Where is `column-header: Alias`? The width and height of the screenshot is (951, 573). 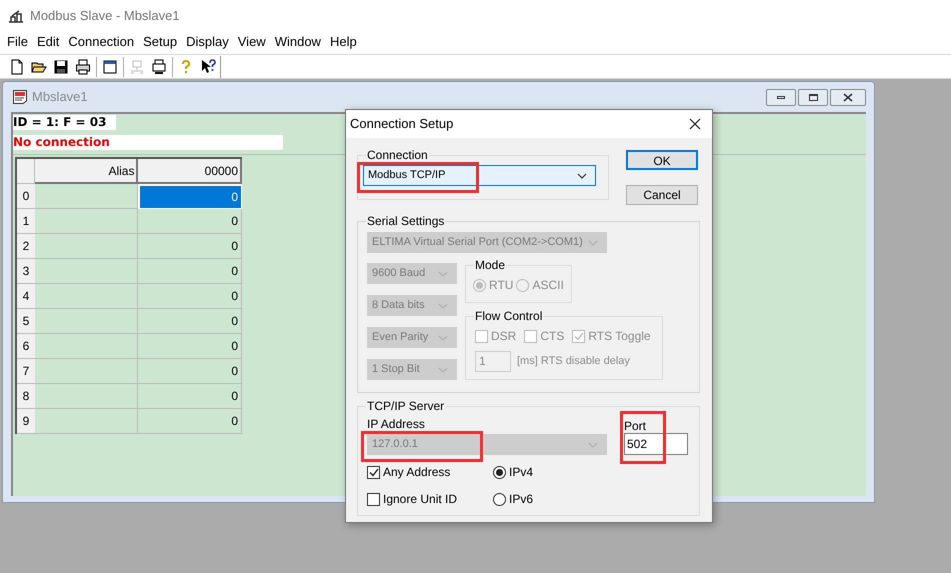 column-header: Alias is located at coordinates (86, 171).